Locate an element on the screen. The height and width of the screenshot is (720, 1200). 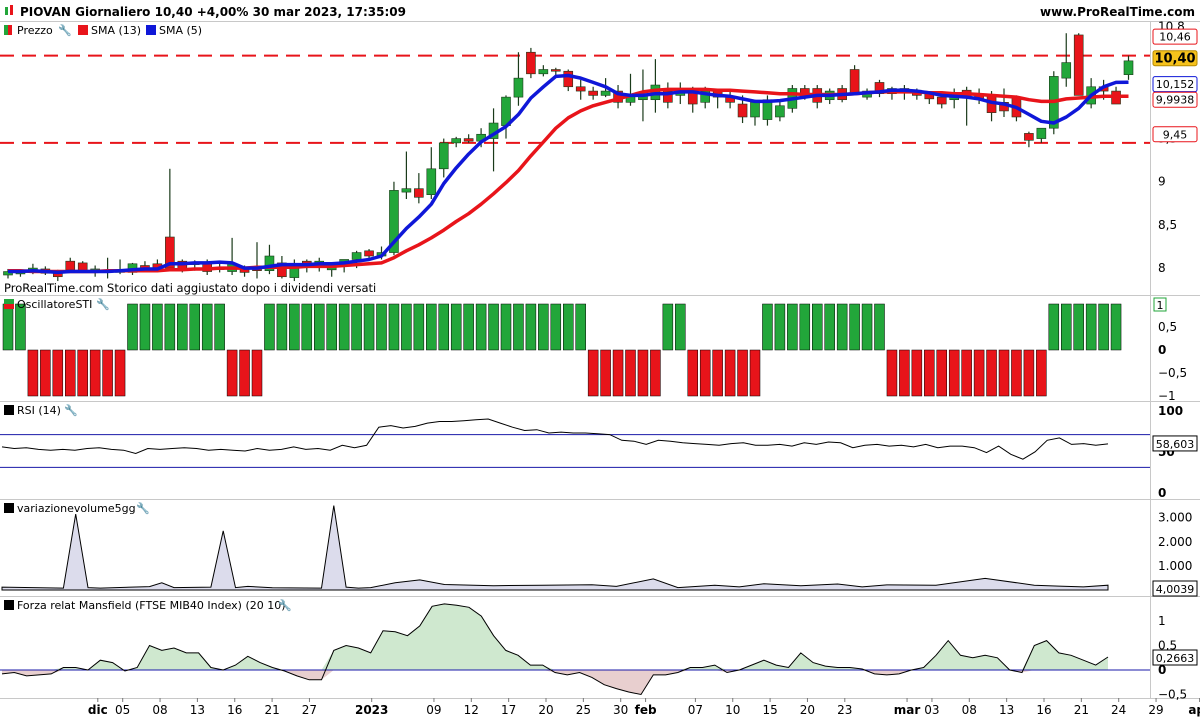
rsi-tick-label: 0 is located at coordinates (1162, 493).